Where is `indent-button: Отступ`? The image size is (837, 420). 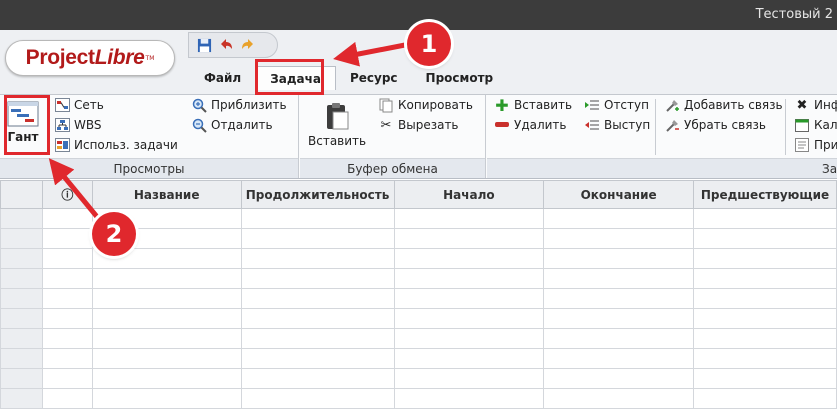
indent-button: Отступ is located at coordinates (616, 105).